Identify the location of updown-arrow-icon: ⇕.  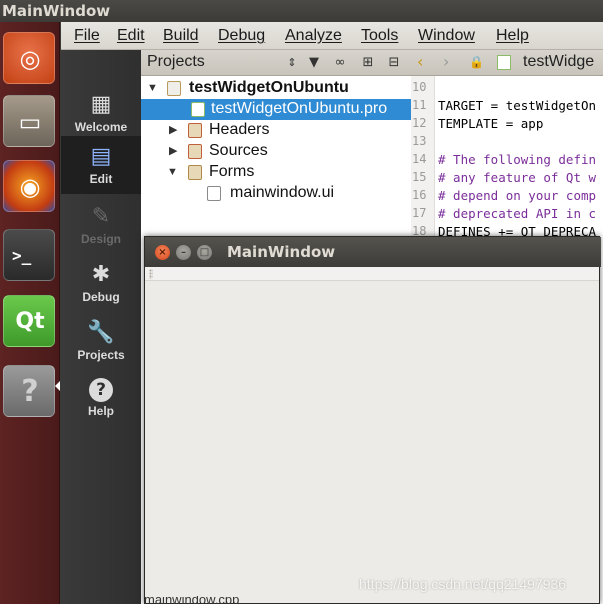
(292, 63).